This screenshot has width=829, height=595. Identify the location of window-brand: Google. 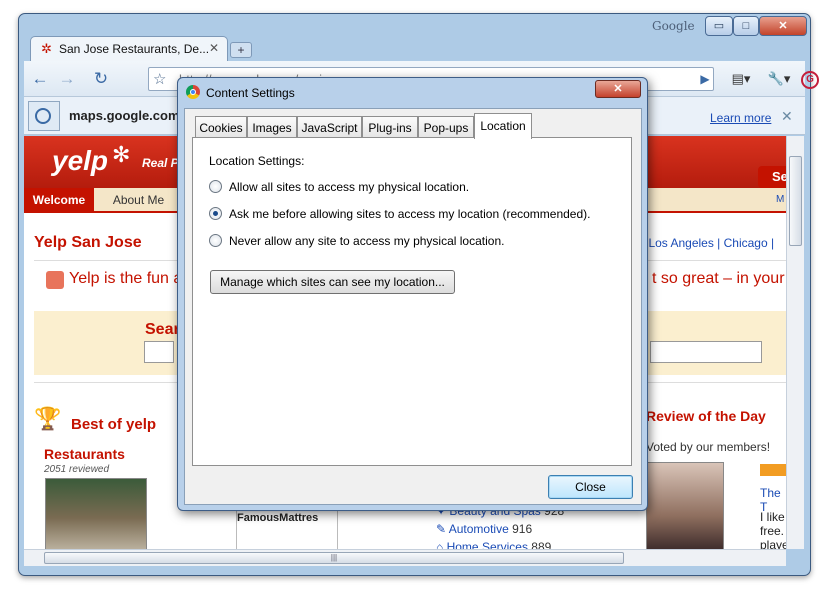
(673, 26).